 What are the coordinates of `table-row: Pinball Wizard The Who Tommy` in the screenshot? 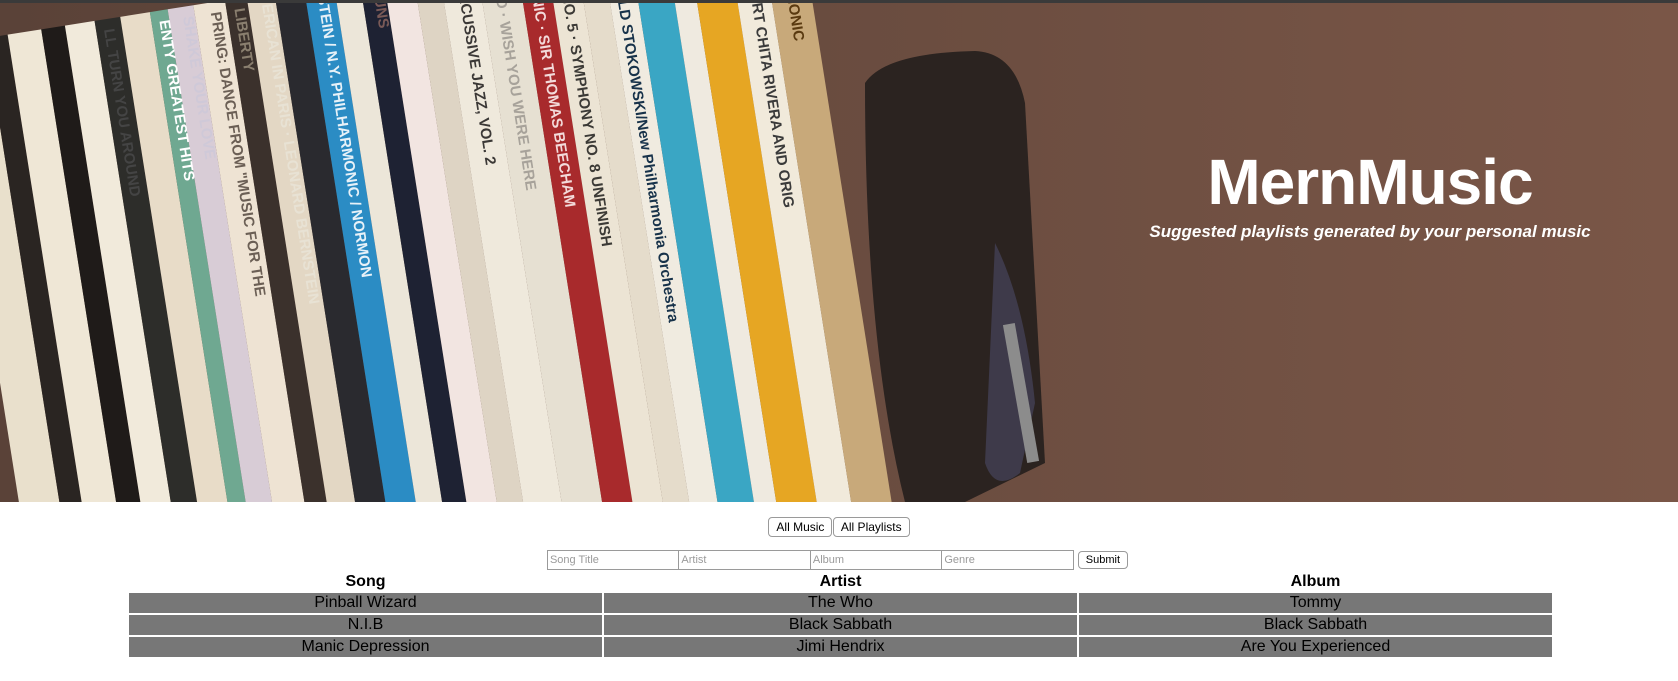 It's located at (840, 603).